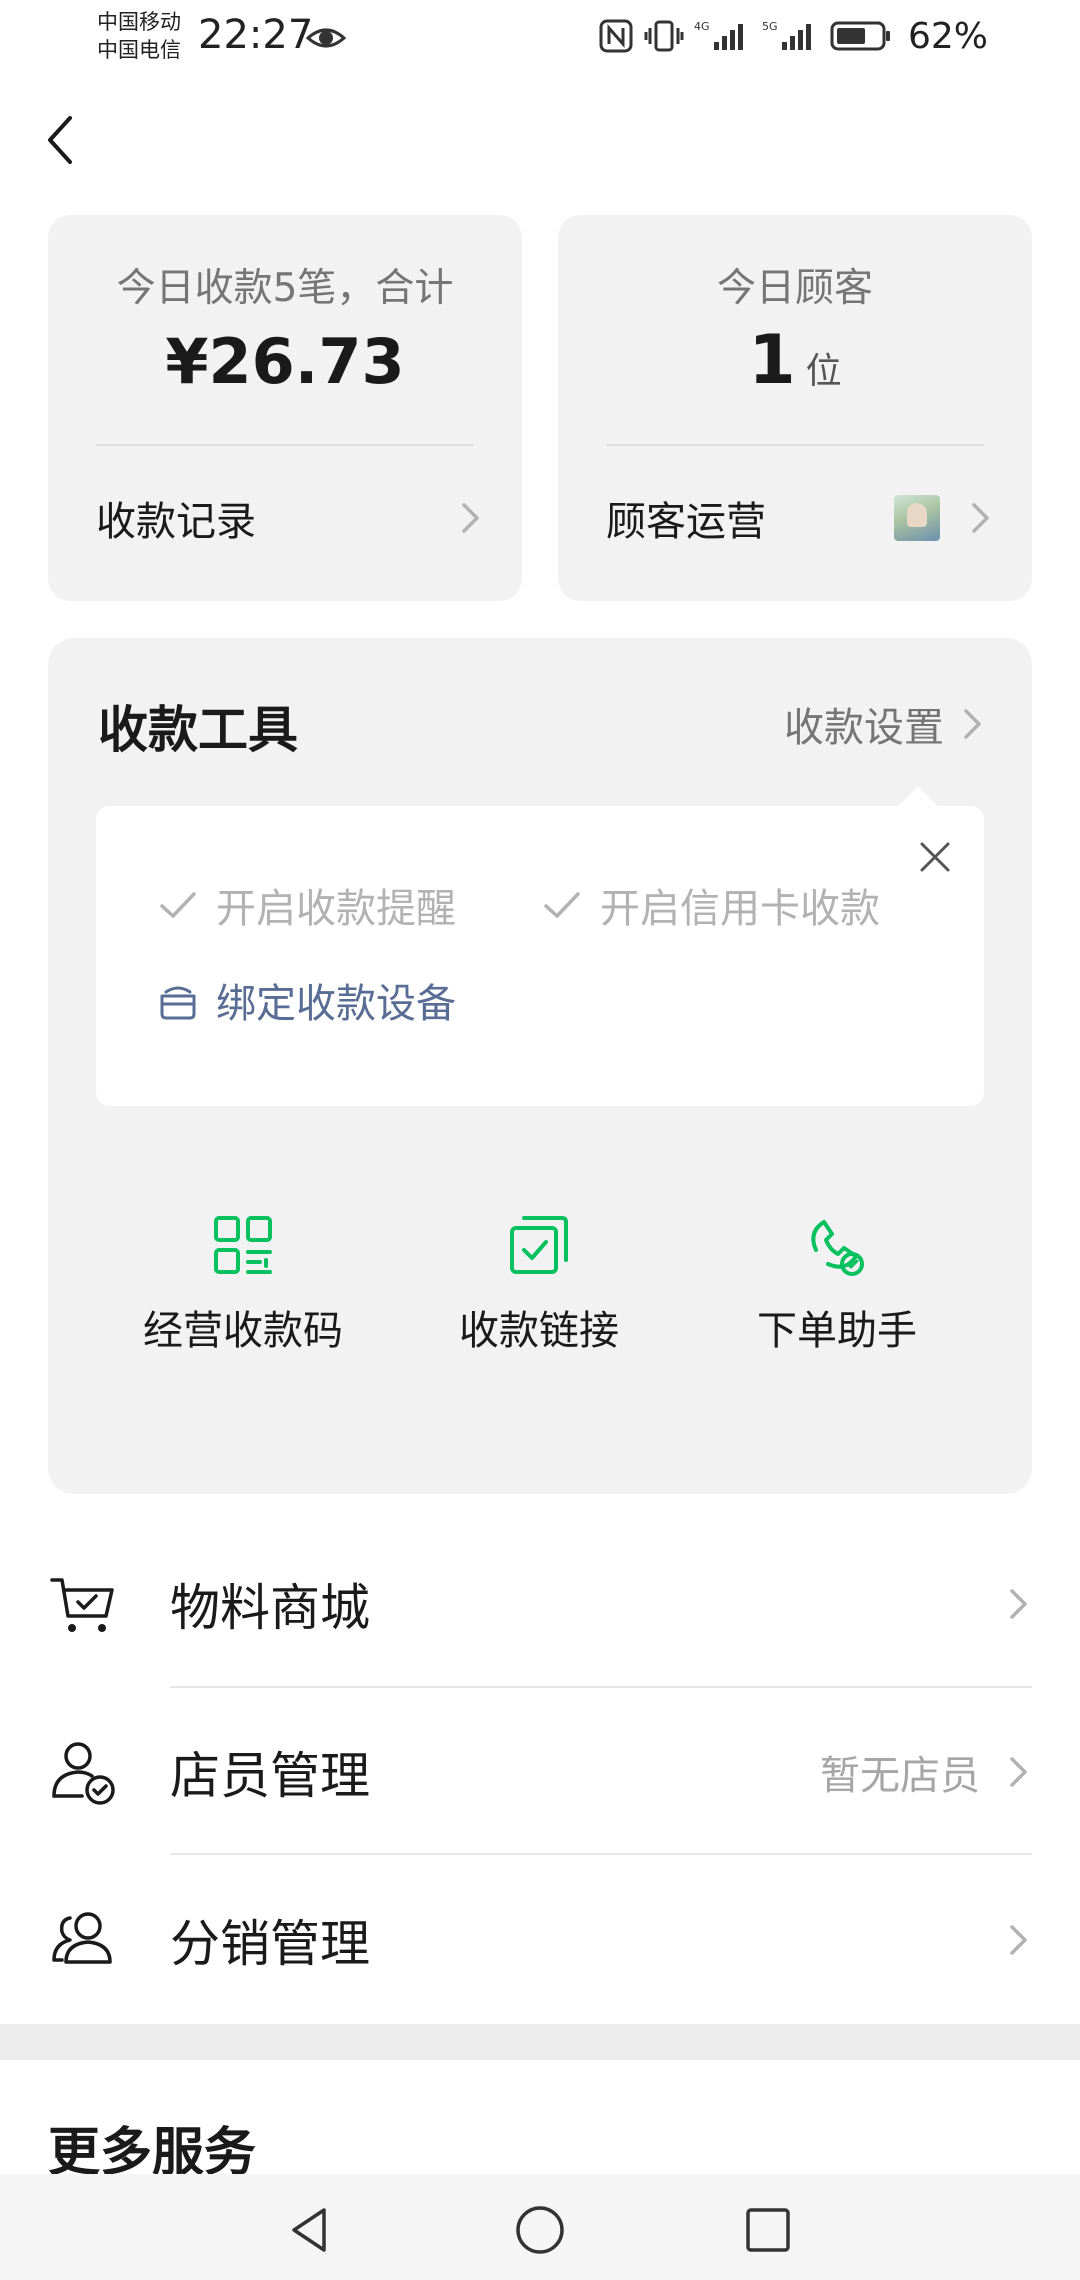  I want to click on tip-bind-device-label: 绑定收款设备, so click(336, 1004).